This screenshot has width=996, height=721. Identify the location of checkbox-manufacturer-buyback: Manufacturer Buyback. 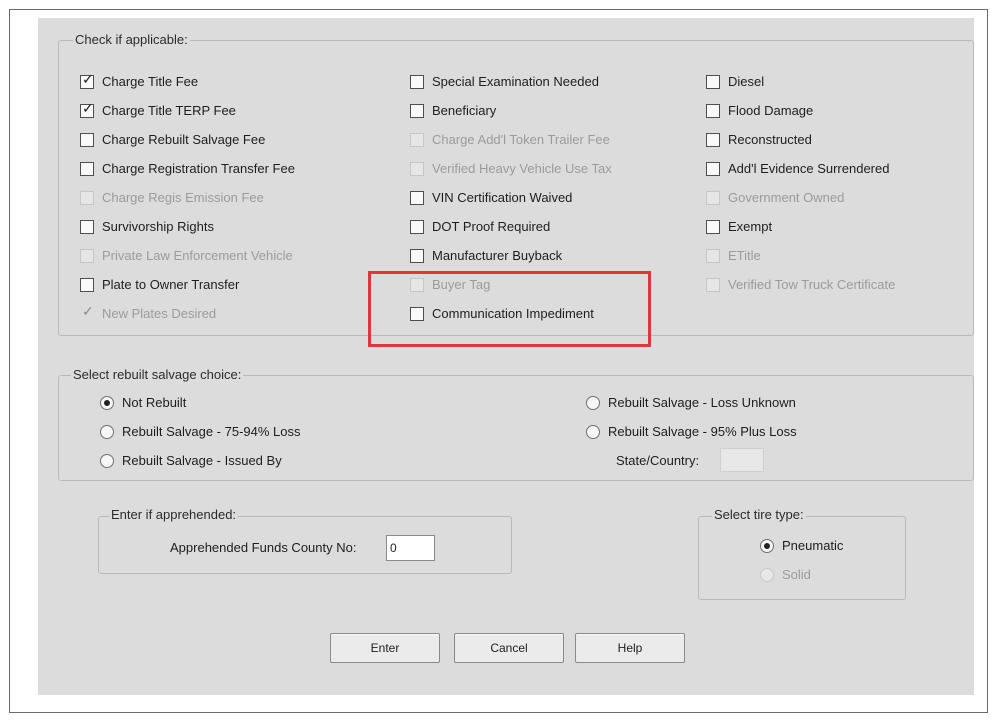
(486, 255).